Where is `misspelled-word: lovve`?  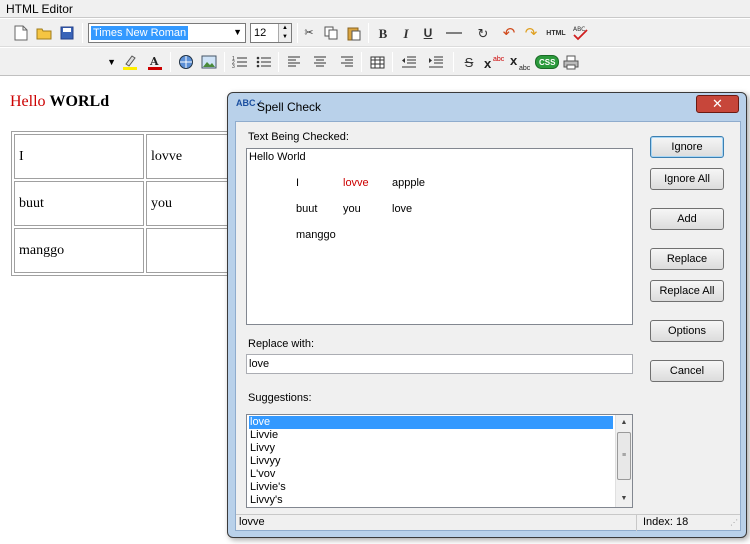
misspelled-word: lovve is located at coordinates (356, 183).